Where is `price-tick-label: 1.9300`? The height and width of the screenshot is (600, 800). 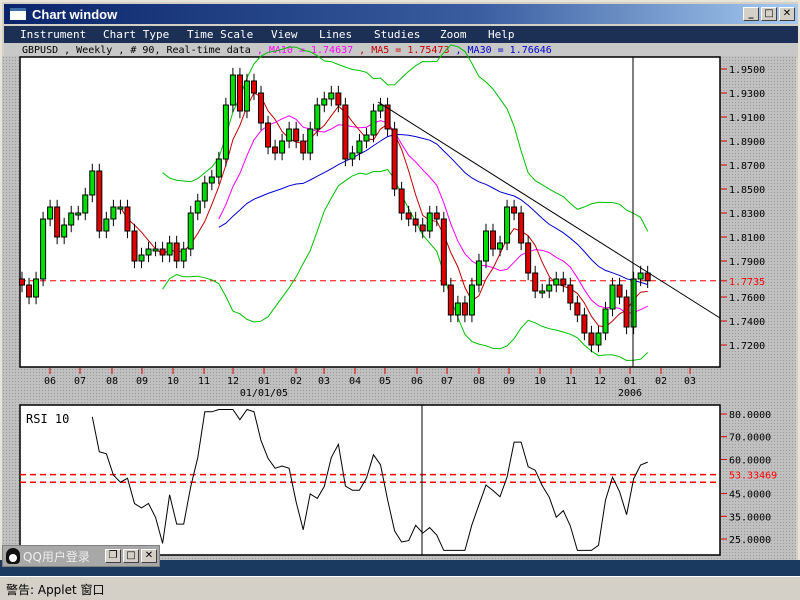
price-tick-label: 1.9300 is located at coordinates (747, 94).